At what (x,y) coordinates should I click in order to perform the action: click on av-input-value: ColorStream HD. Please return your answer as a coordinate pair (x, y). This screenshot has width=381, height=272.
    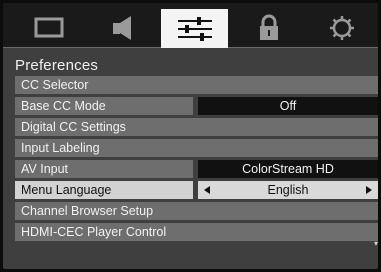
    Looking at the image, I should click on (288, 169).